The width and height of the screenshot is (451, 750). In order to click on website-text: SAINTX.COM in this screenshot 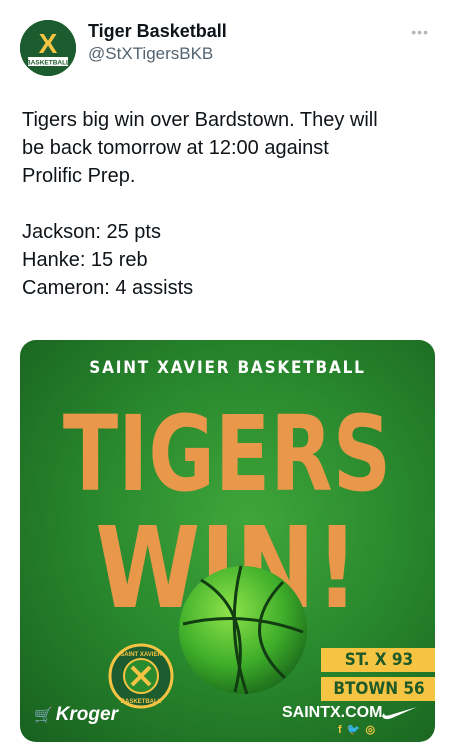, I will do `click(332, 712)`.